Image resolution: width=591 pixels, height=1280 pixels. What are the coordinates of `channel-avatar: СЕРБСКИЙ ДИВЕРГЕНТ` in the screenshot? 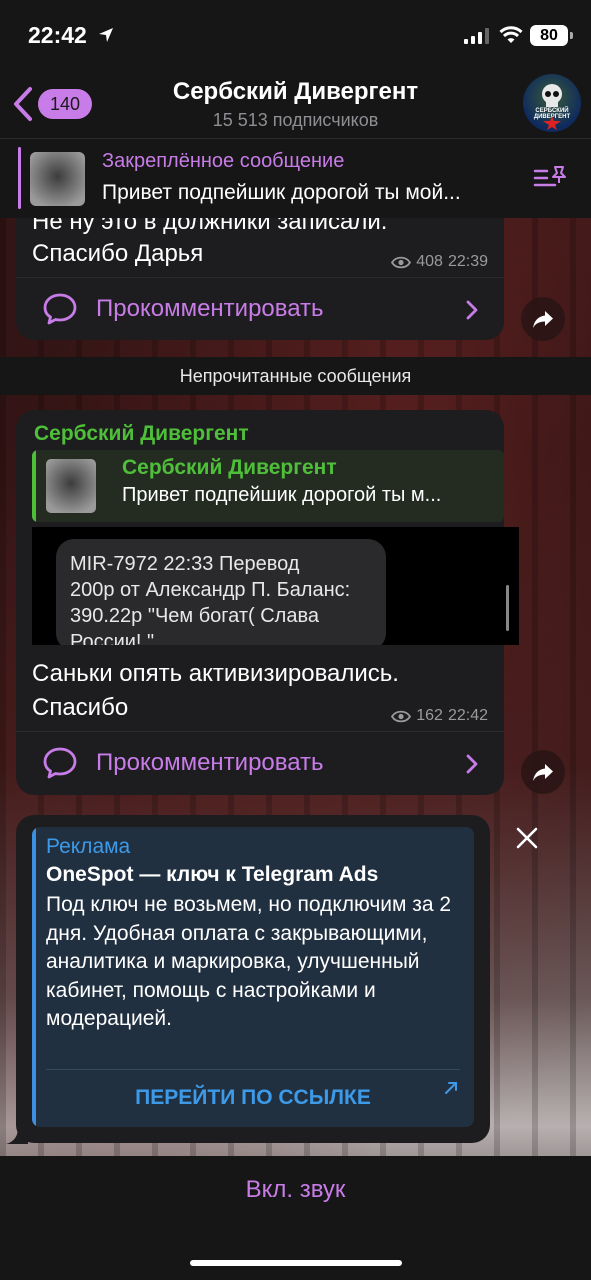 It's located at (552, 103).